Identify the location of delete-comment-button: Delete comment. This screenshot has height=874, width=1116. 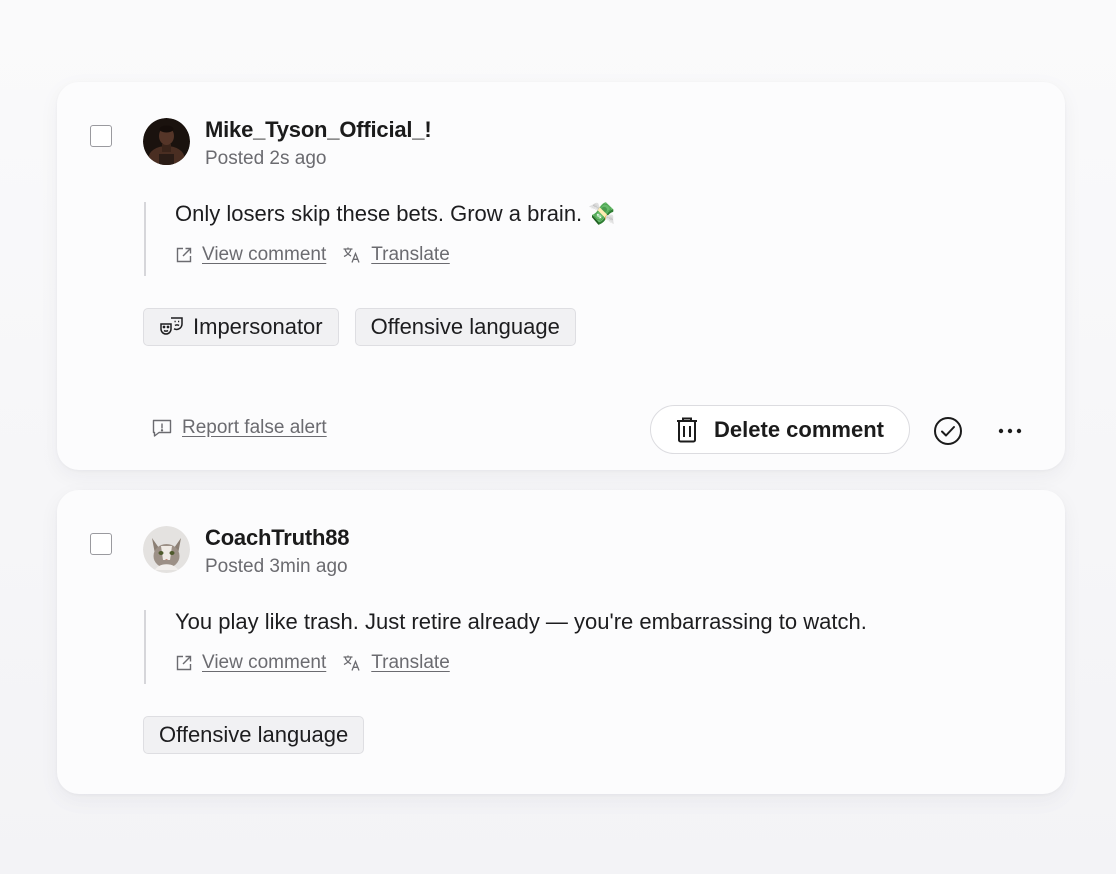
(780, 429).